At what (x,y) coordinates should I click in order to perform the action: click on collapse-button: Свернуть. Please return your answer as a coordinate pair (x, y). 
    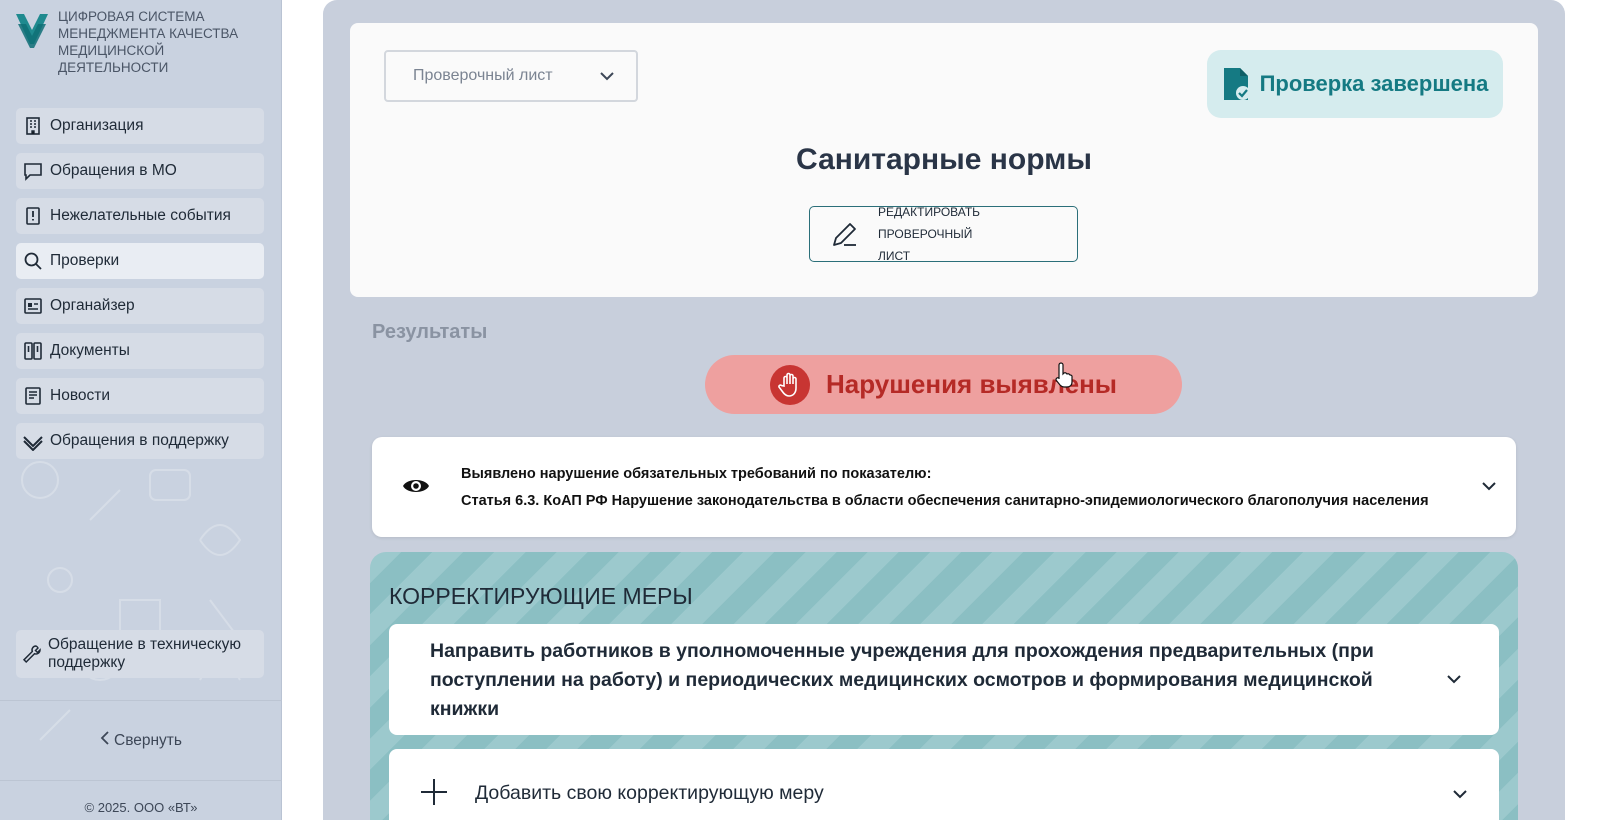
    Looking at the image, I should click on (141, 740).